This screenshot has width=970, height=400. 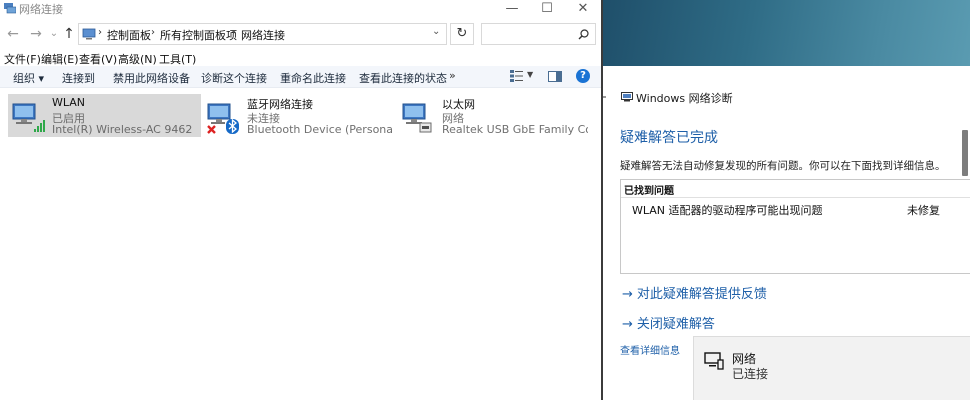 What do you see at coordinates (517, 76) in the screenshot?
I see `change-view-icon` at bounding box center [517, 76].